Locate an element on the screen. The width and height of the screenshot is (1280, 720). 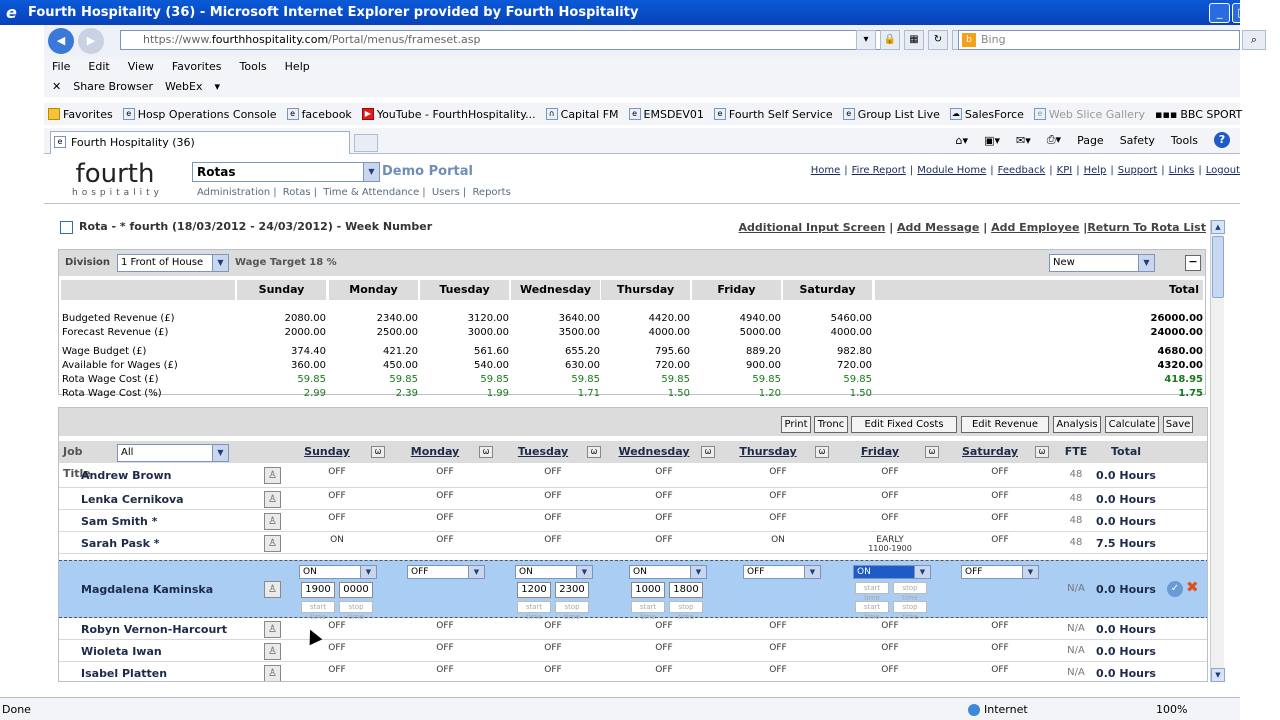
new-tab-button is located at coordinates (366, 143).